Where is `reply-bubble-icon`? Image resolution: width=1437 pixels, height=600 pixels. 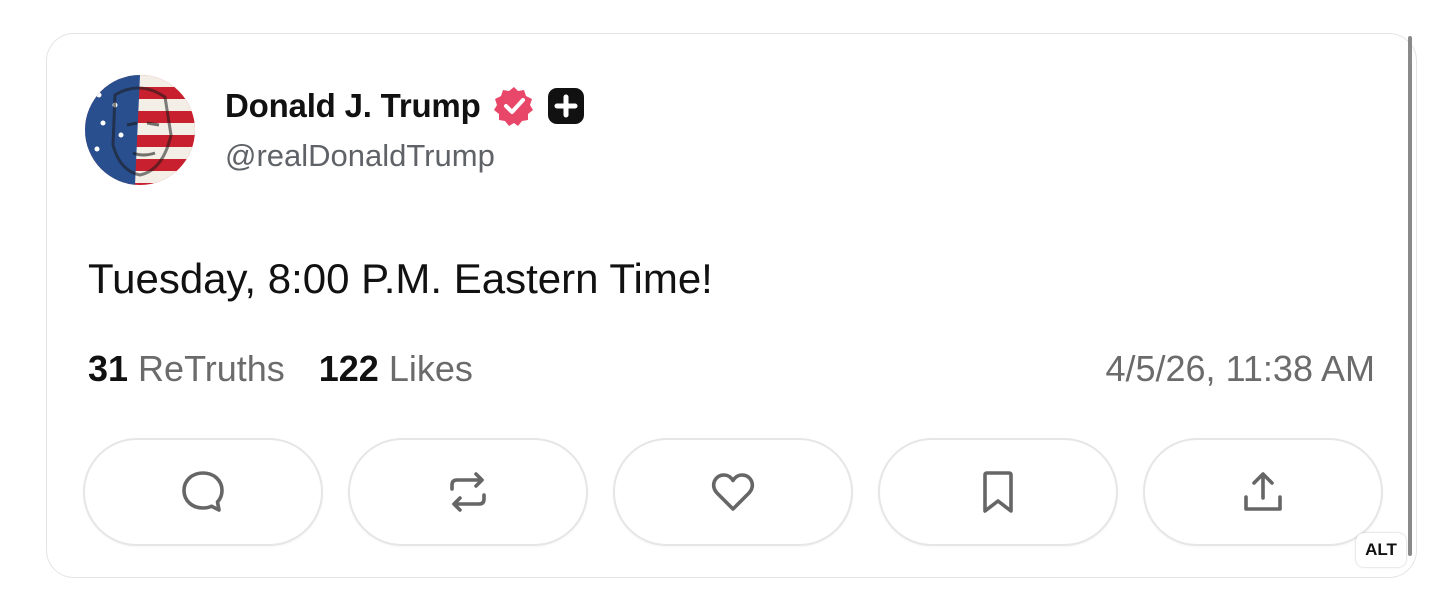
reply-bubble-icon is located at coordinates (203, 491).